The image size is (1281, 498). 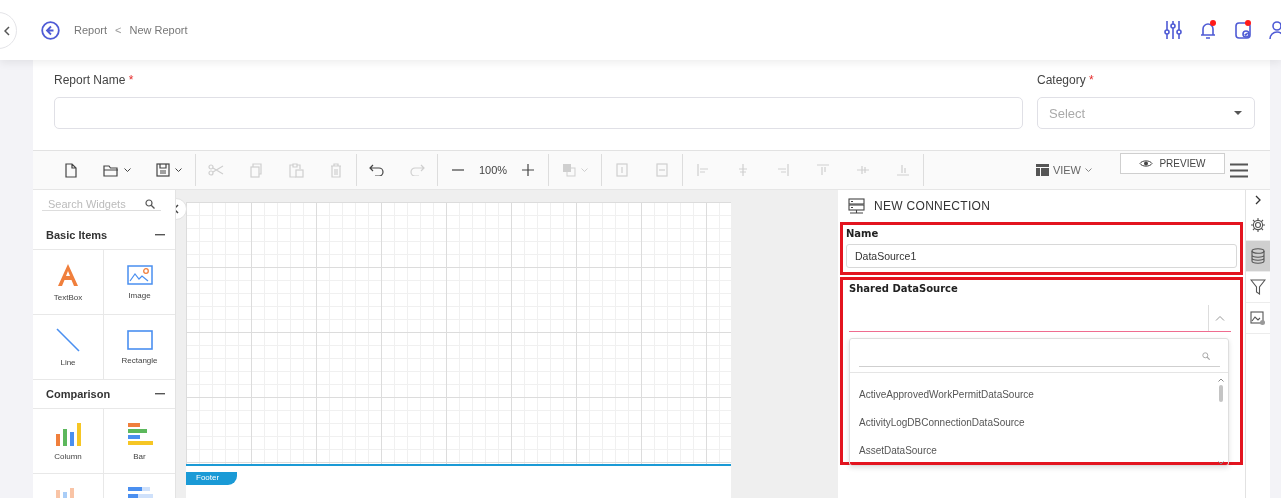 I want to click on widget-item: TextBox, so click(x=68, y=282).